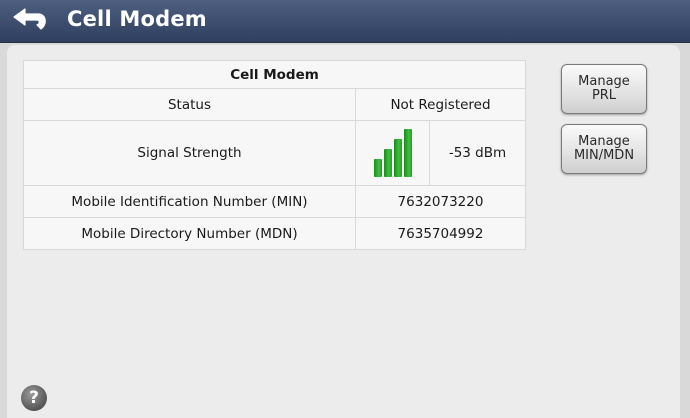  I want to click on manage-prl-line2: PRL, so click(604, 95).